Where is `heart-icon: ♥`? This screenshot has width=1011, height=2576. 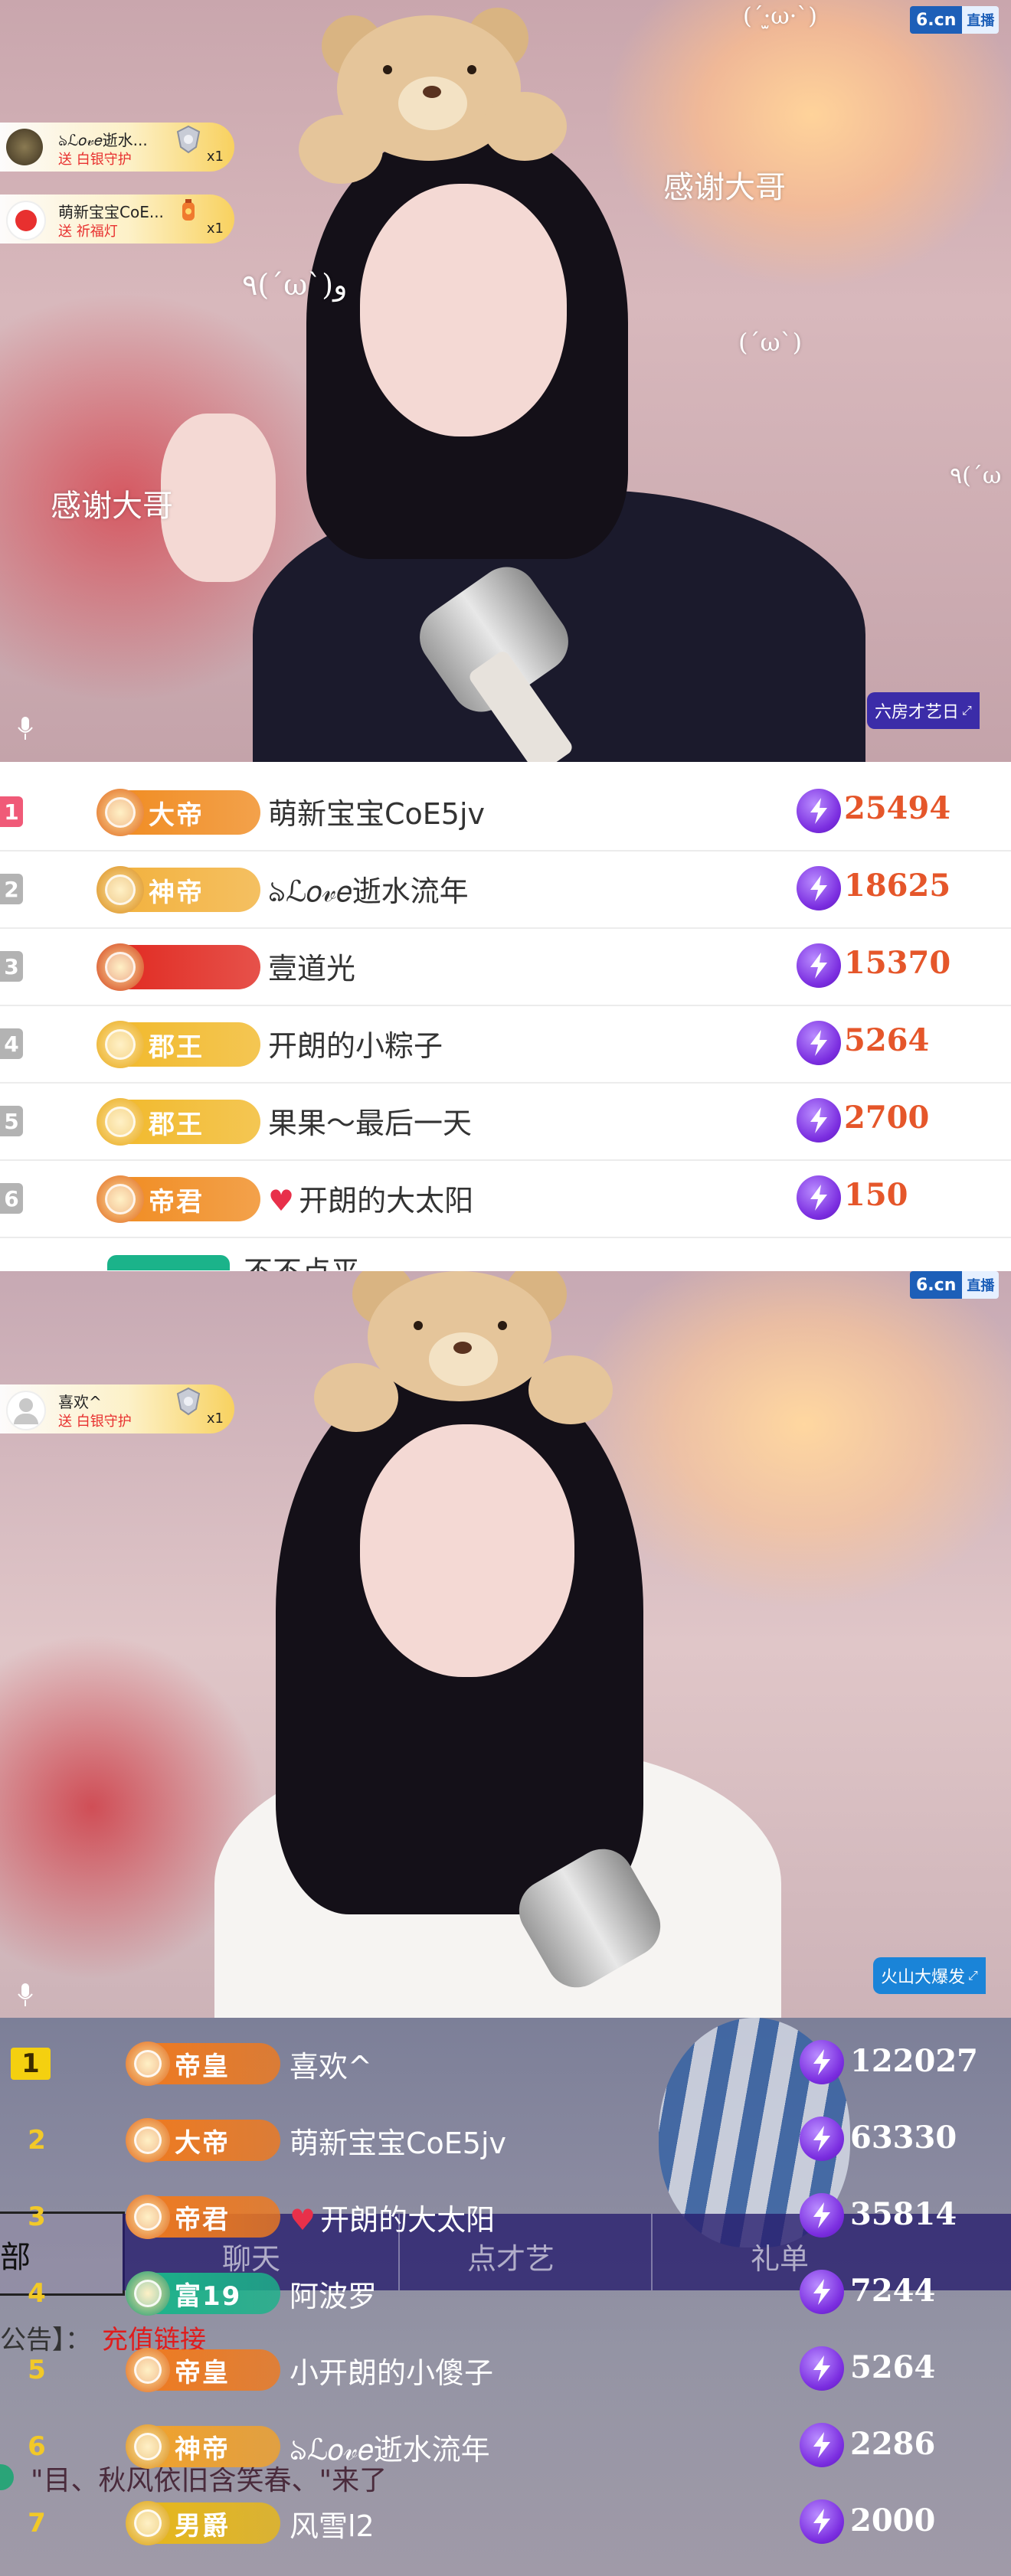
heart-icon: ♥ is located at coordinates (281, 1201).